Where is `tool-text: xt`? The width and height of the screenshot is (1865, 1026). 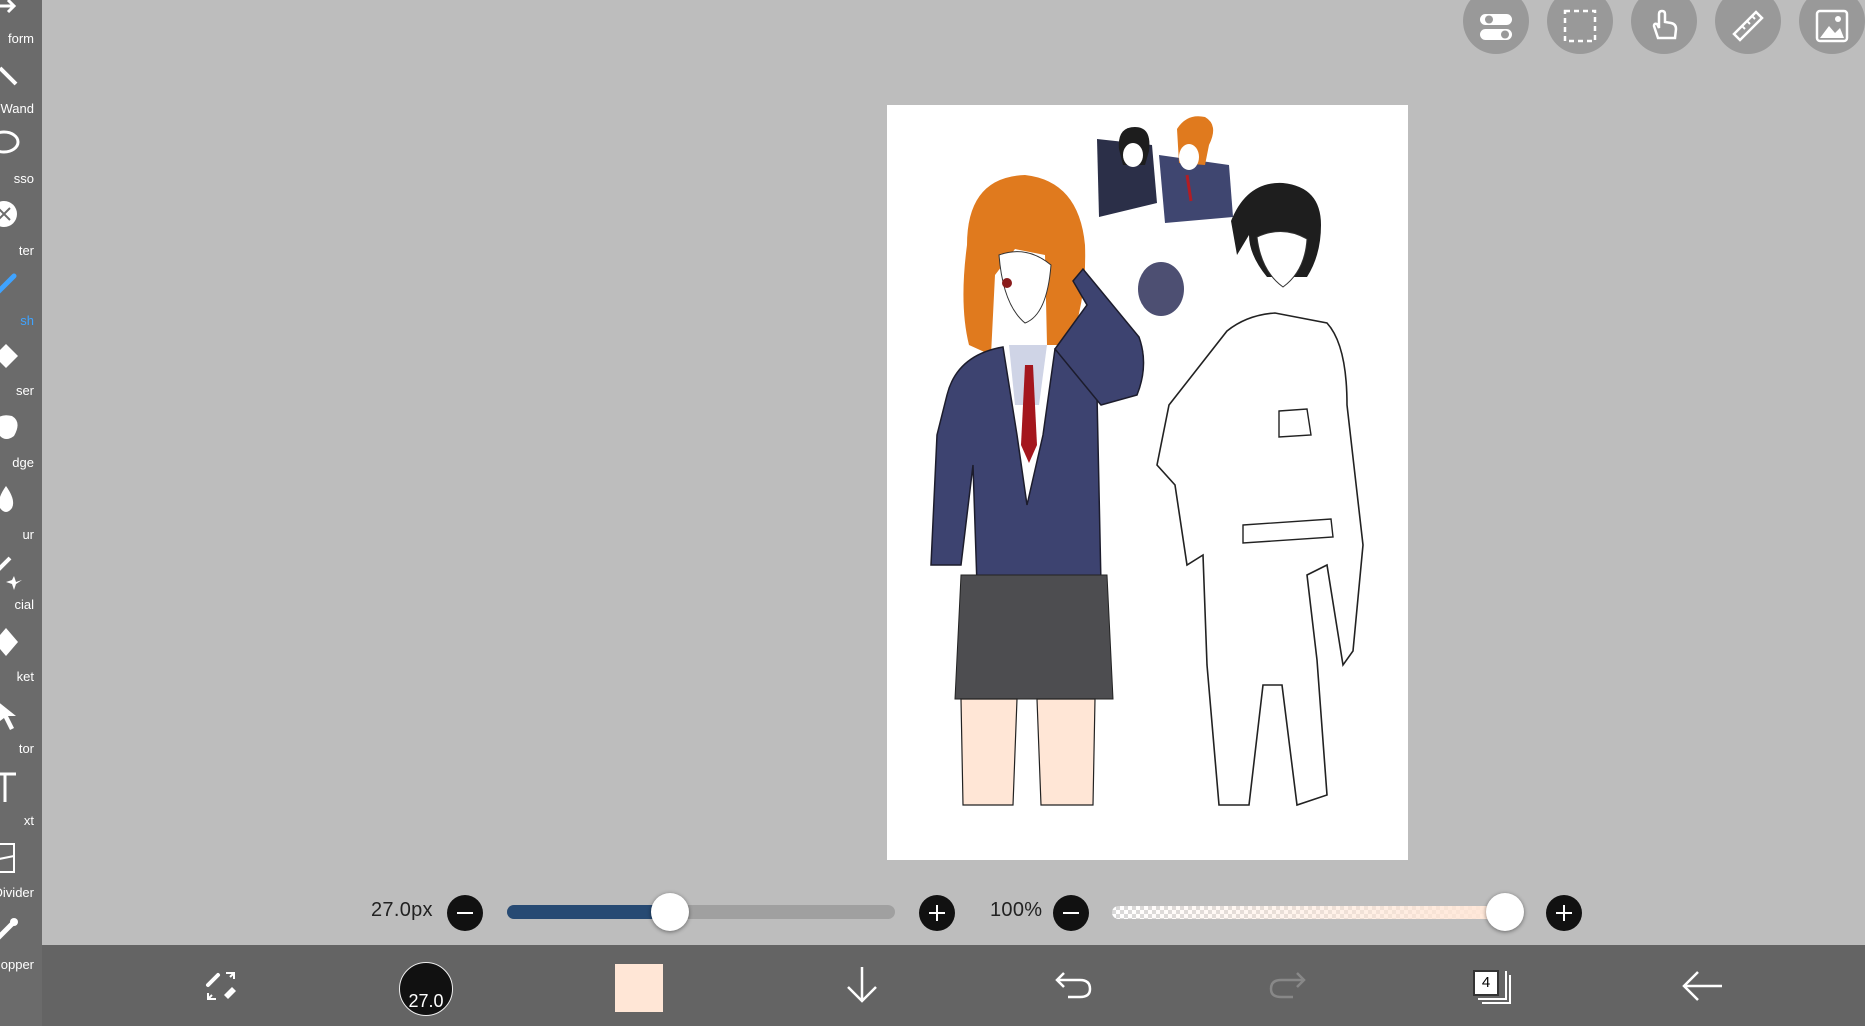
tool-text: xt is located at coordinates (21, 798).